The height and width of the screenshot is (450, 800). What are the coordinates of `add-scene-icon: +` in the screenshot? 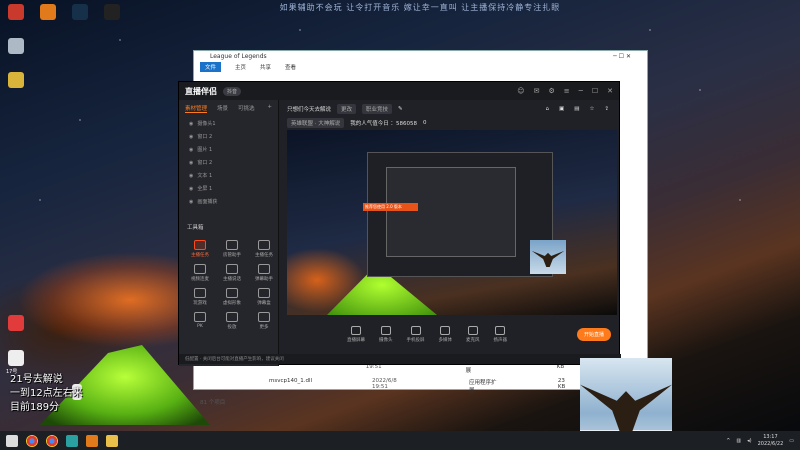 It's located at (269, 108).